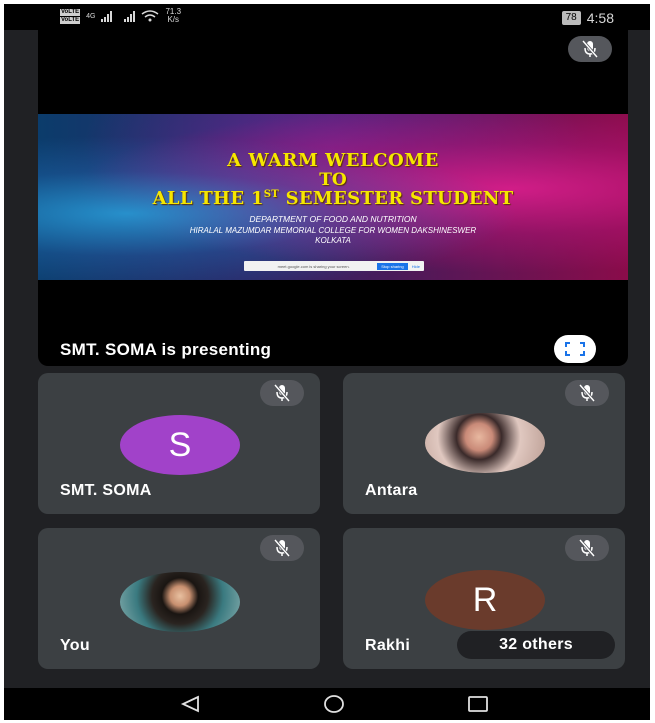 This screenshot has width=655, height=723. I want to click on status-right: 78 4:58, so click(587, 18).